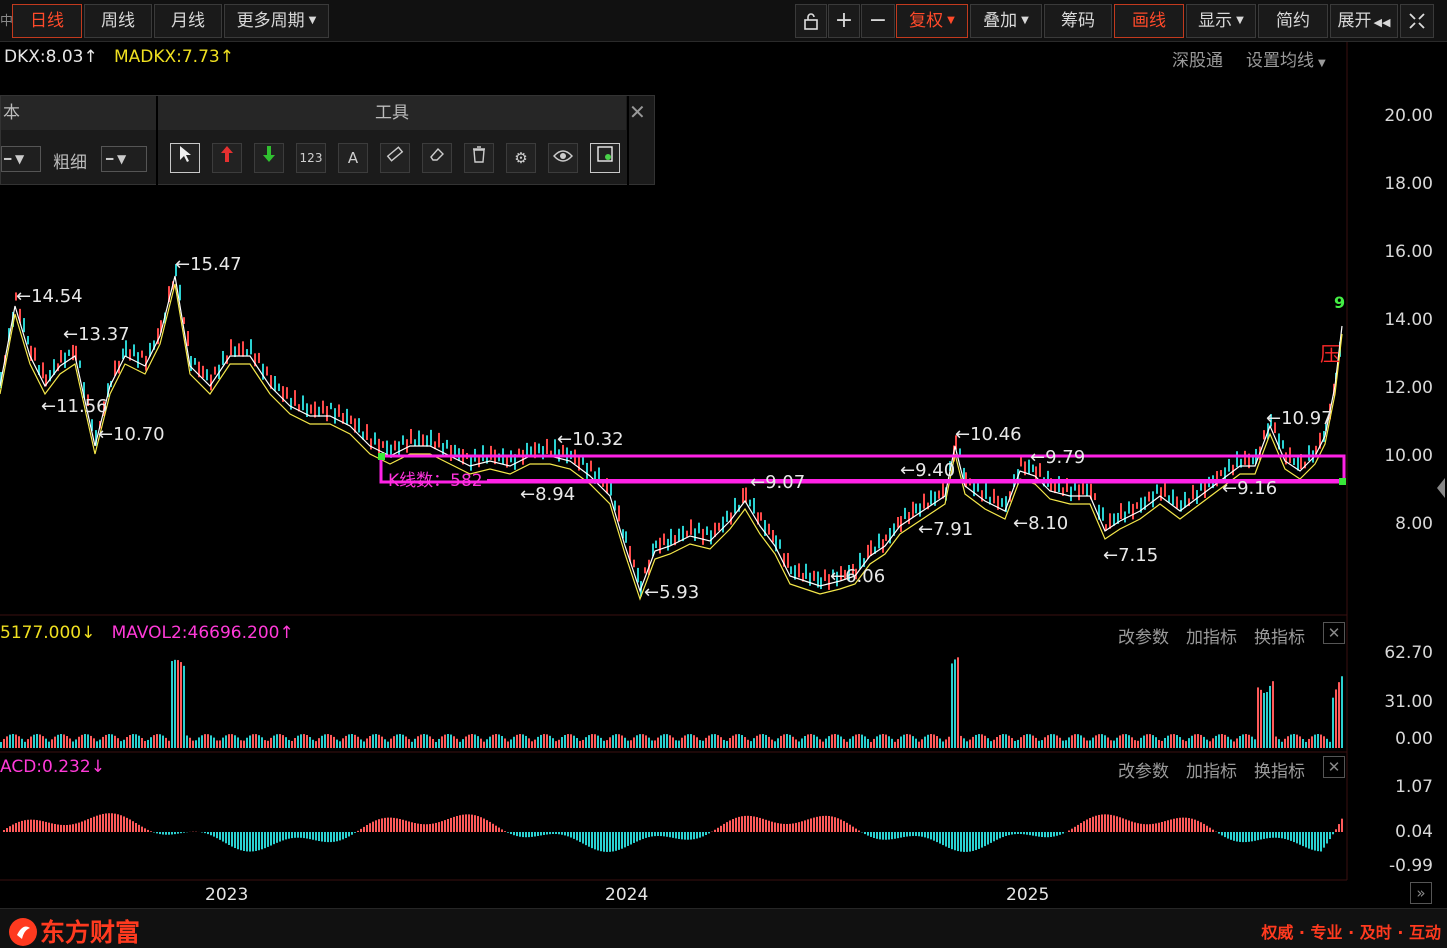 The image size is (1447, 948). What do you see at coordinates (124, 159) in the screenshot?
I see `thickness-select: ━ ▼` at bounding box center [124, 159].